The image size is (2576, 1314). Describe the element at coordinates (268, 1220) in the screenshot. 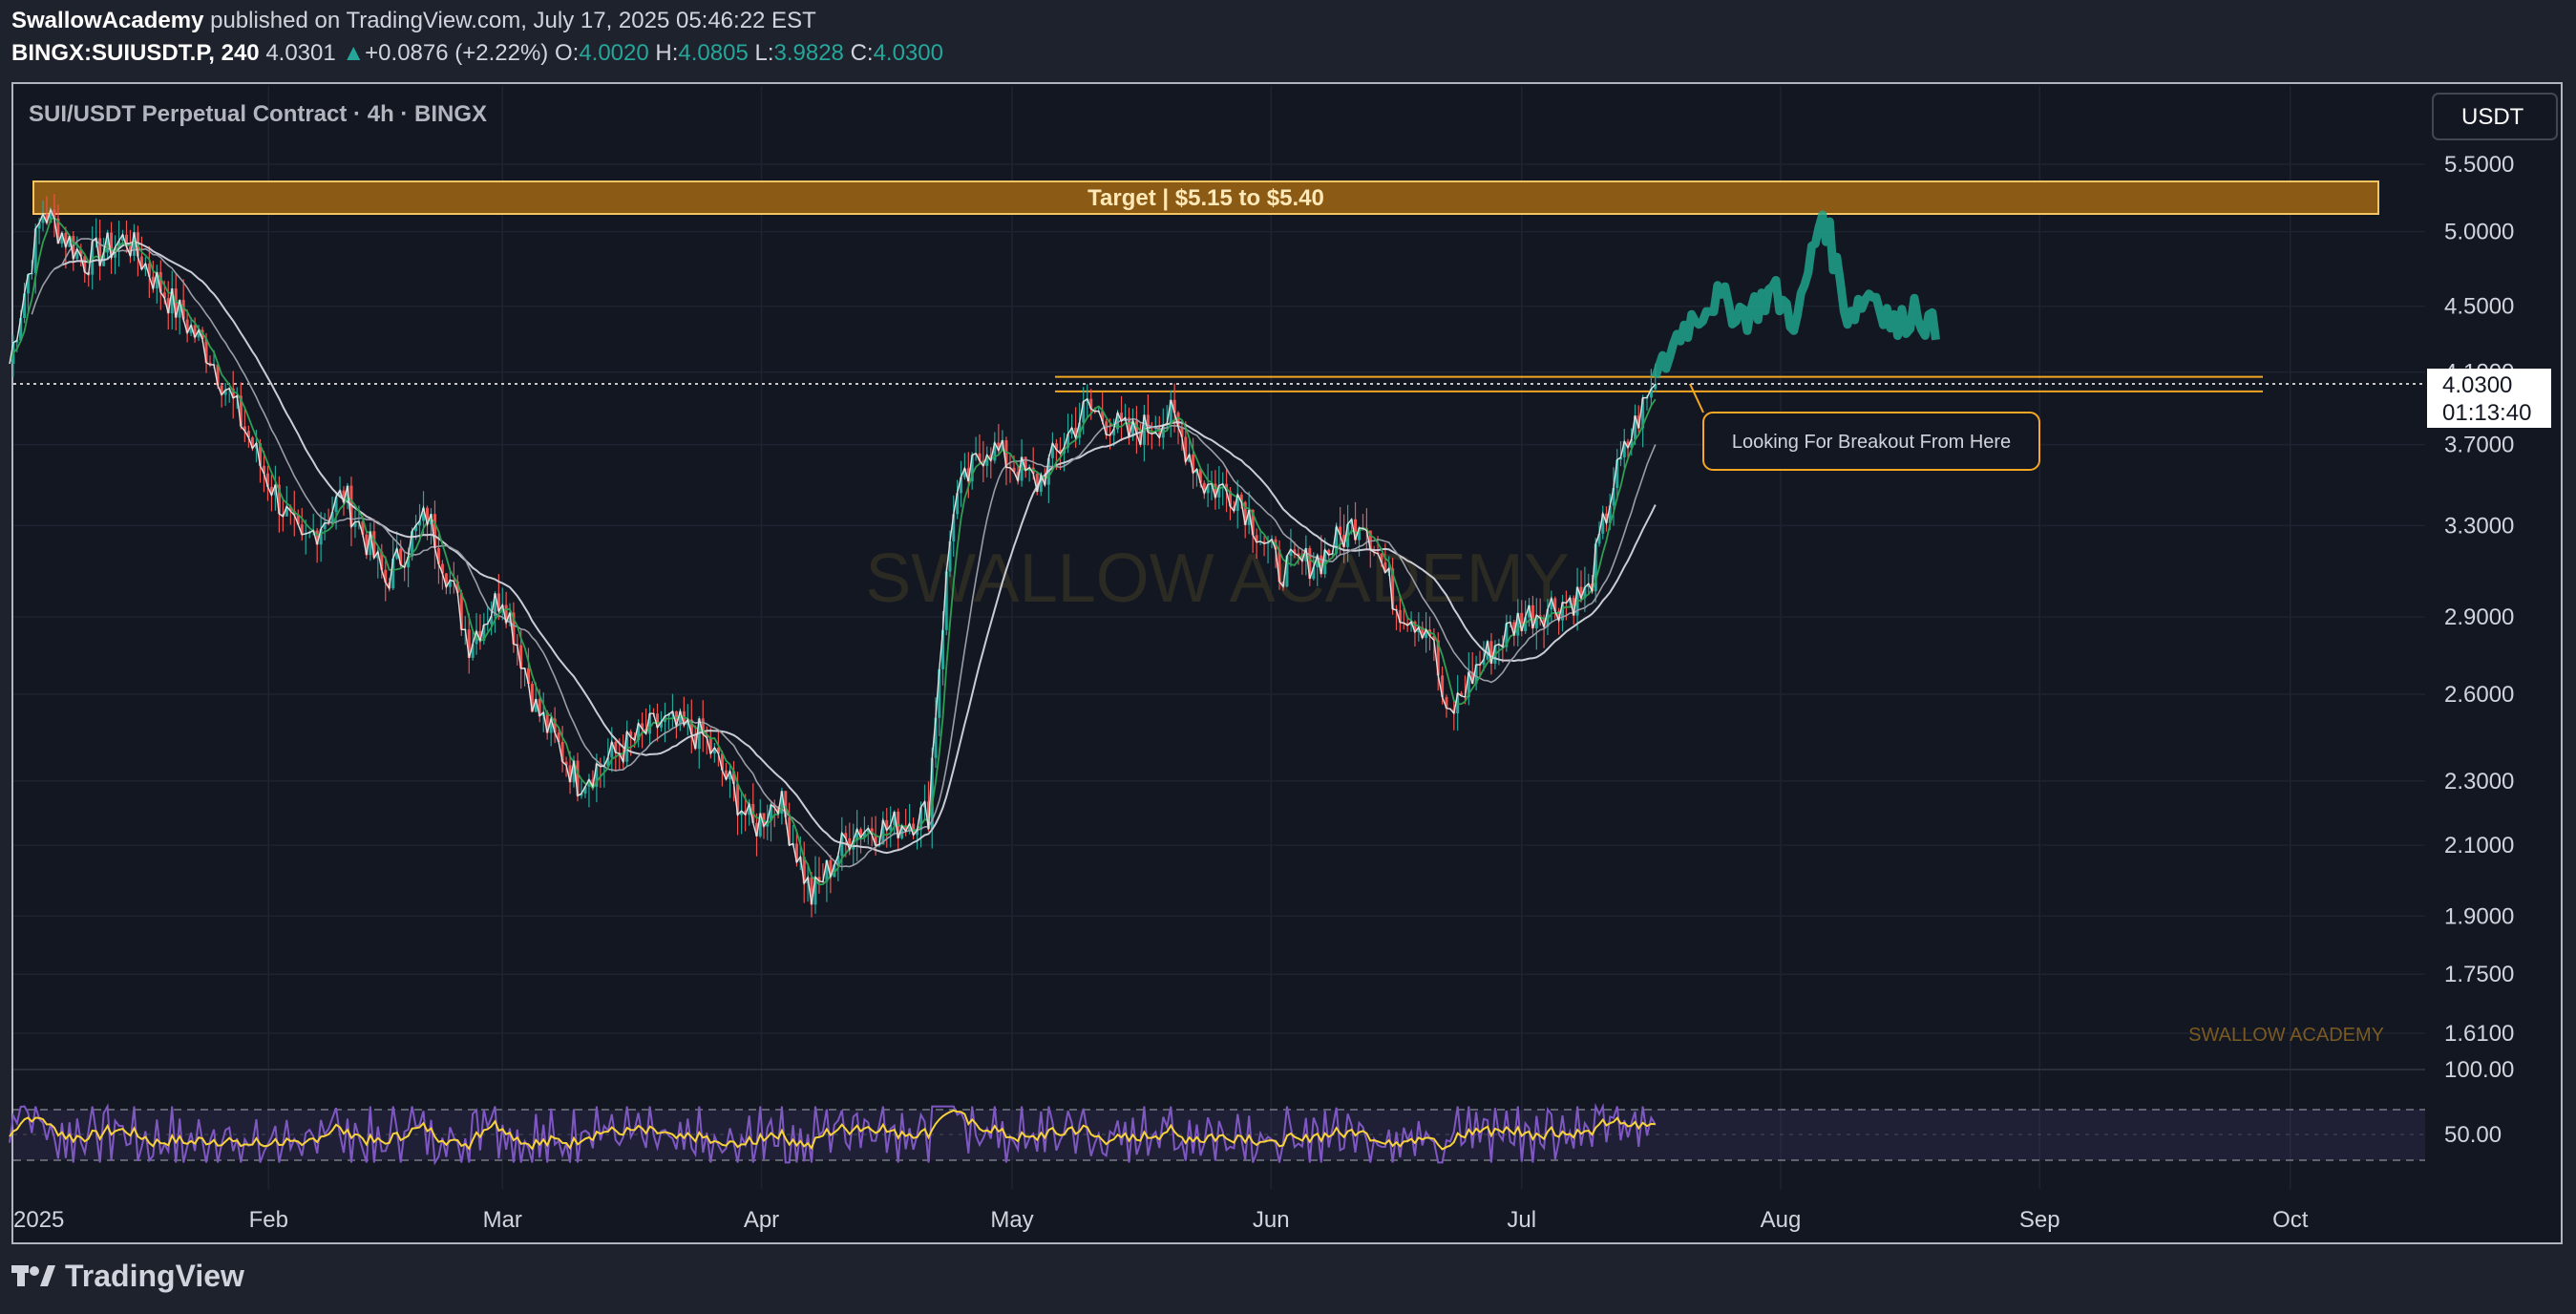

I see `time-axis-tick: Feb` at that location.